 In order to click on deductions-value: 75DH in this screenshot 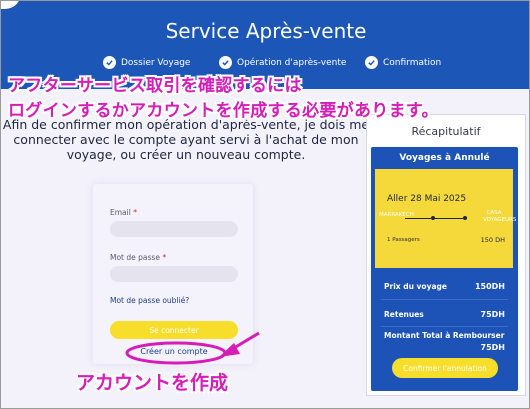, I will do `click(492, 314)`.